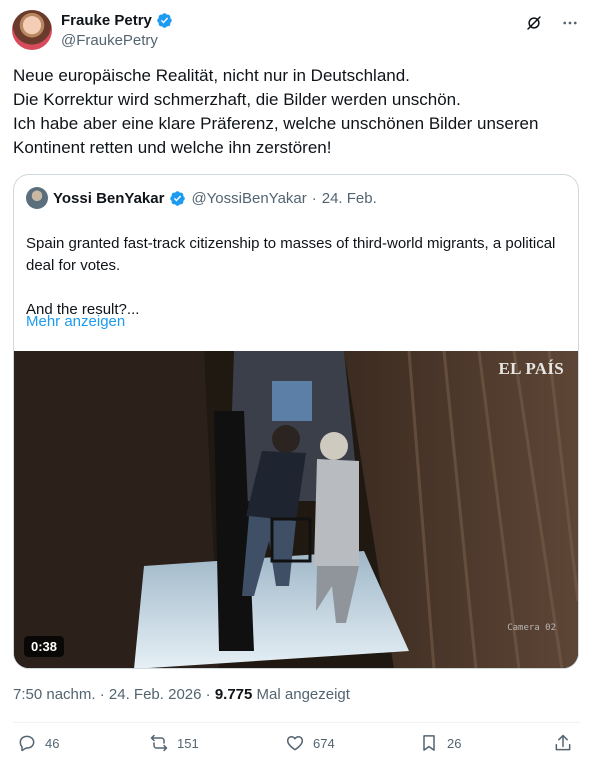  Describe the element at coordinates (106, 20) in the screenshot. I see `author-display-name: Frauke Petry` at that location.